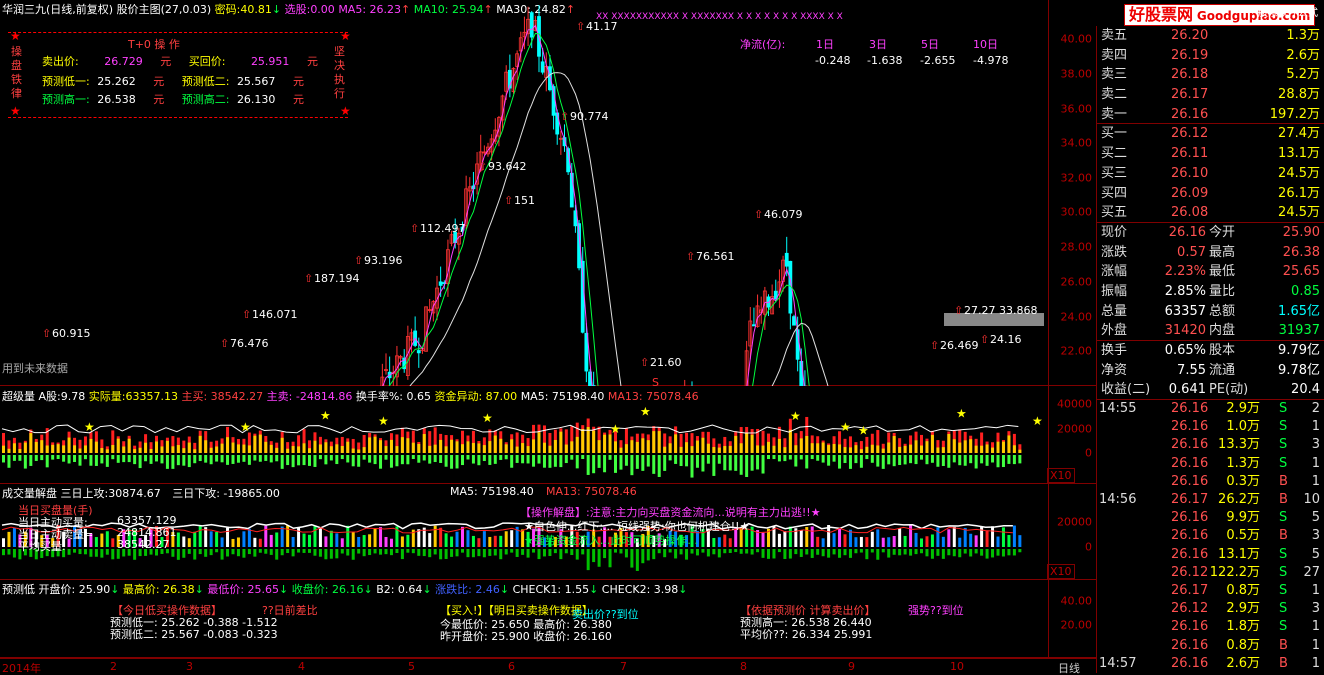  Describe the element at coordinates (1210, 627) in the screenshot. I see `tick-row: 26.16 1.8万 S 1` at that location.